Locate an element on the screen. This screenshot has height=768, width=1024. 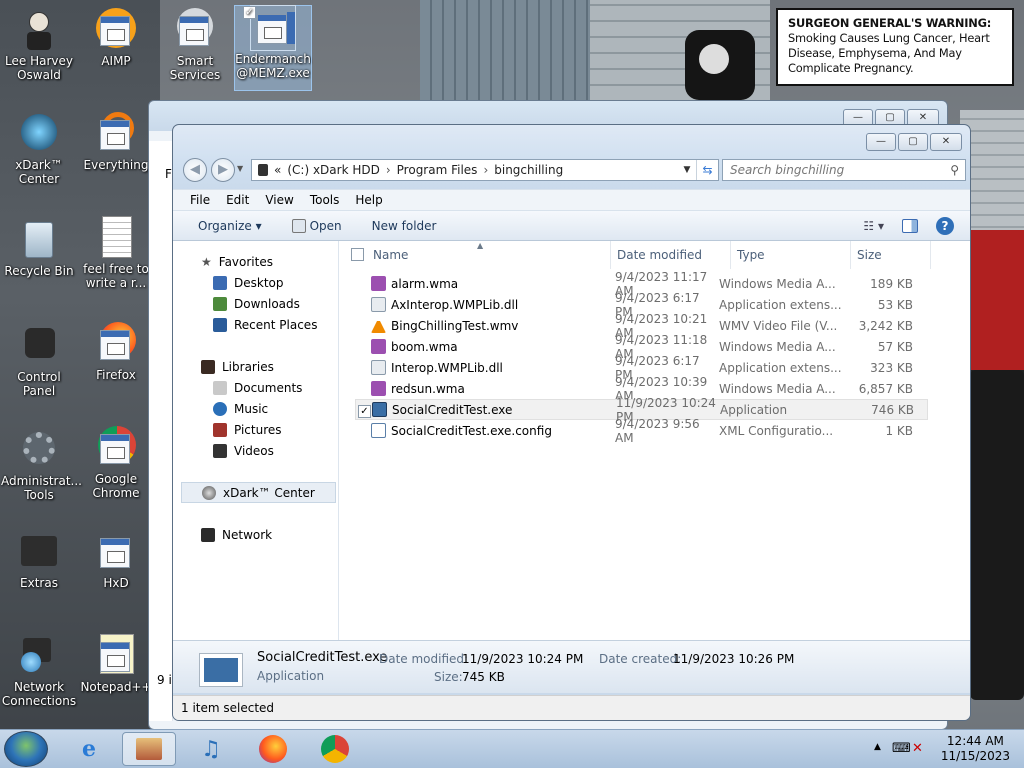
nav-documents: Documents is located at coordinates (255, 387).